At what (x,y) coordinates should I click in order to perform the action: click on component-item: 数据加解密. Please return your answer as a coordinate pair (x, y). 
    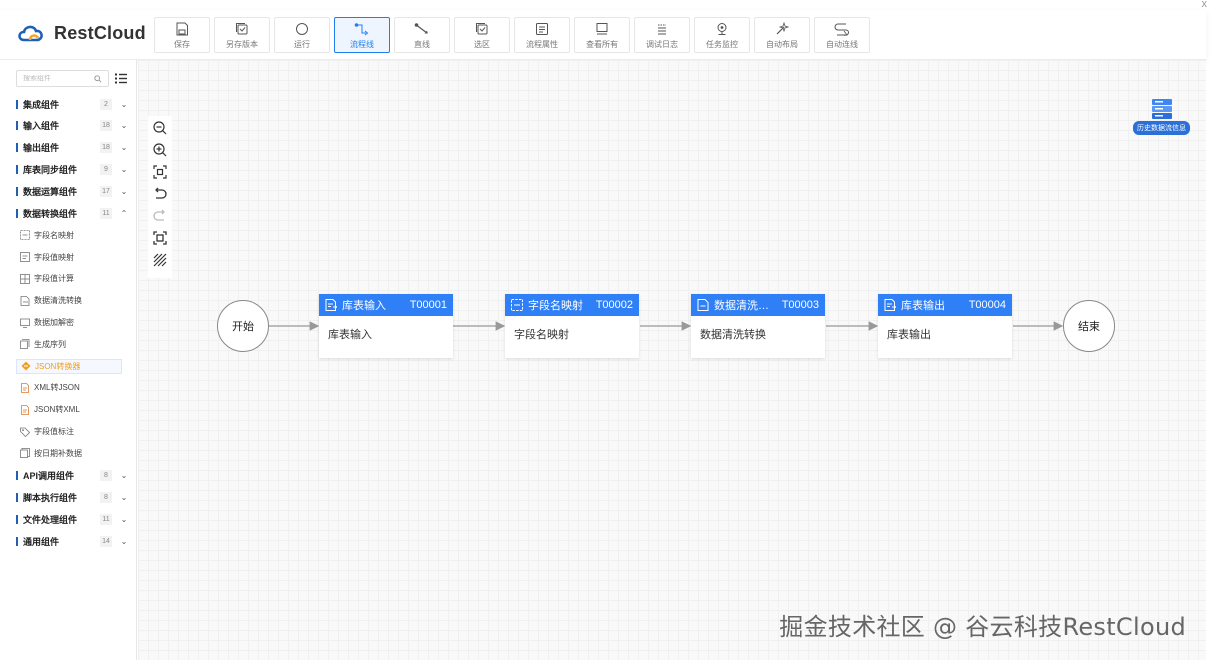
    Looking at the image, I should click on (69, 322).